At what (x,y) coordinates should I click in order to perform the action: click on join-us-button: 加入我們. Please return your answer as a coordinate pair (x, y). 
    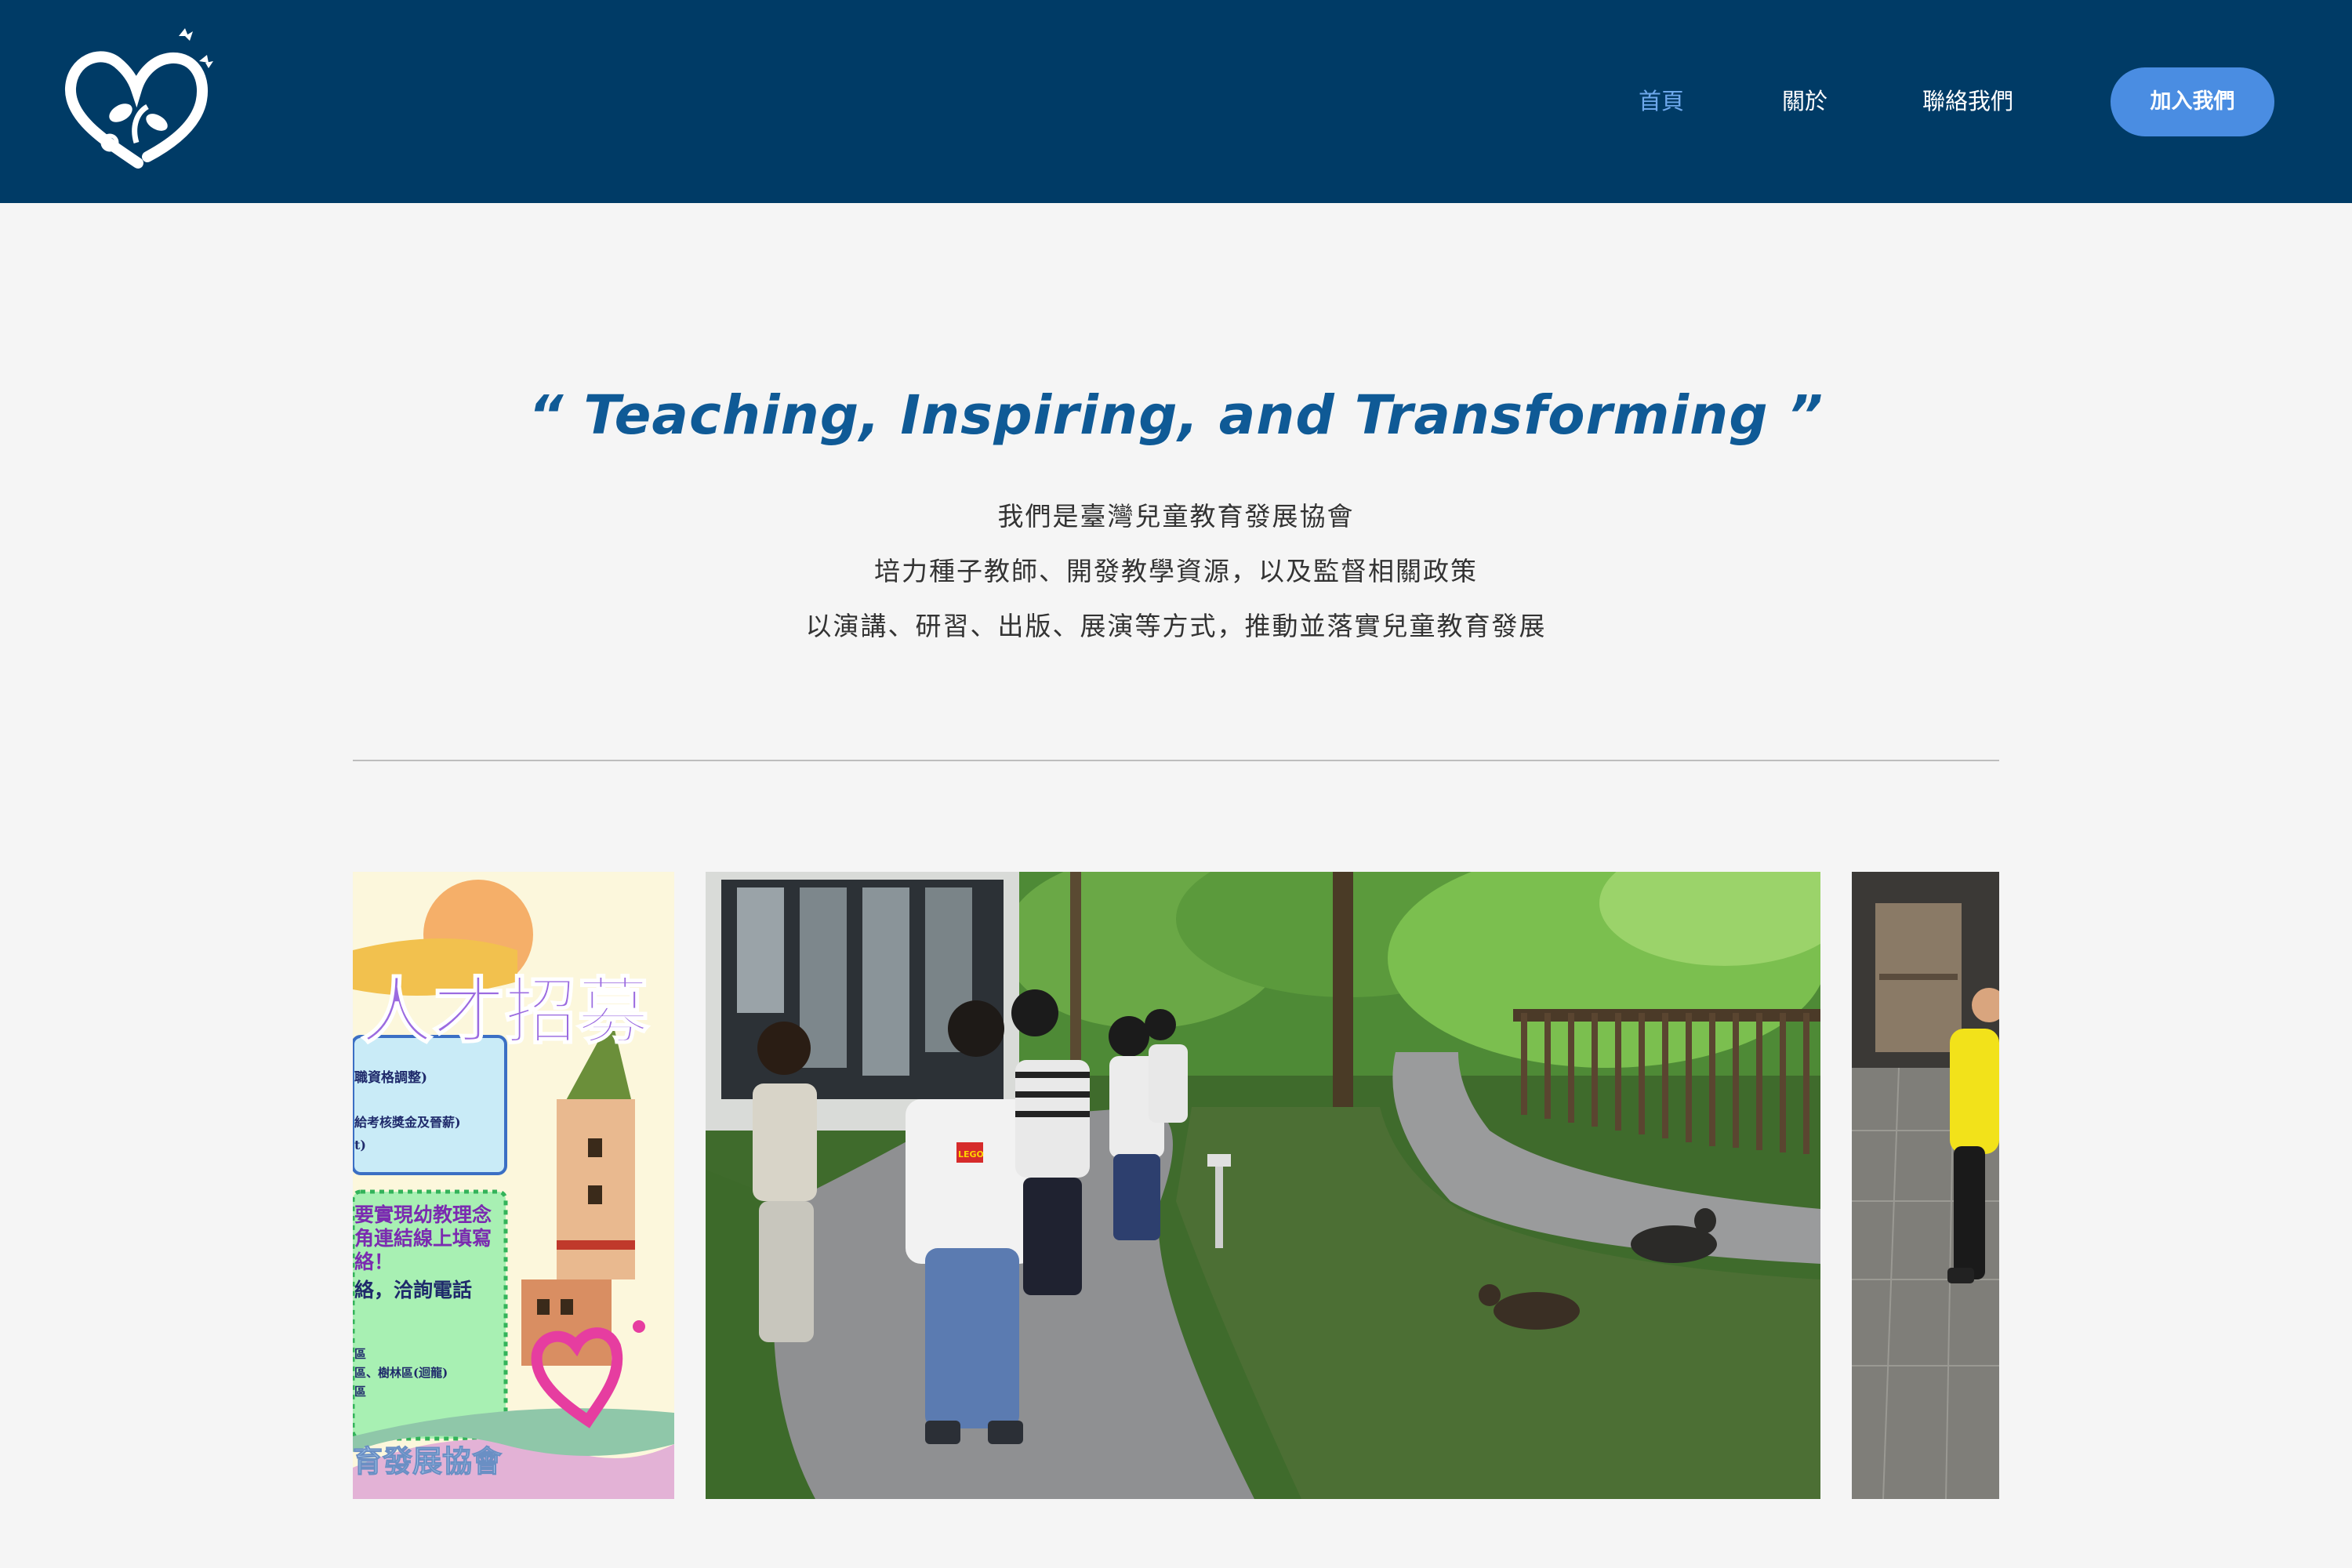
    Looking at the image, I should click on (2192, 102).